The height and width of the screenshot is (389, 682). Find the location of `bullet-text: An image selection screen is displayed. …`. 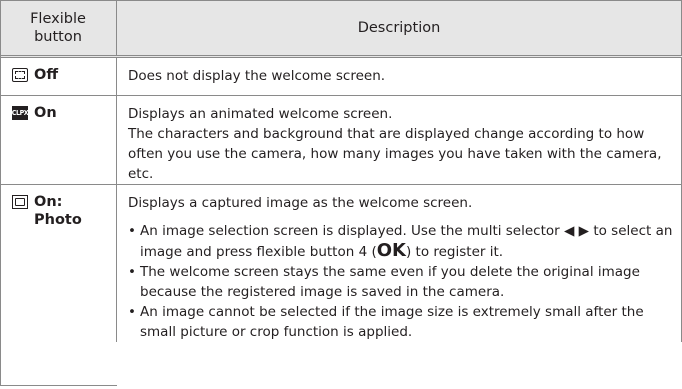

bullet-text: An image selection screen is displayed. … is located at coordinates (406, 242).